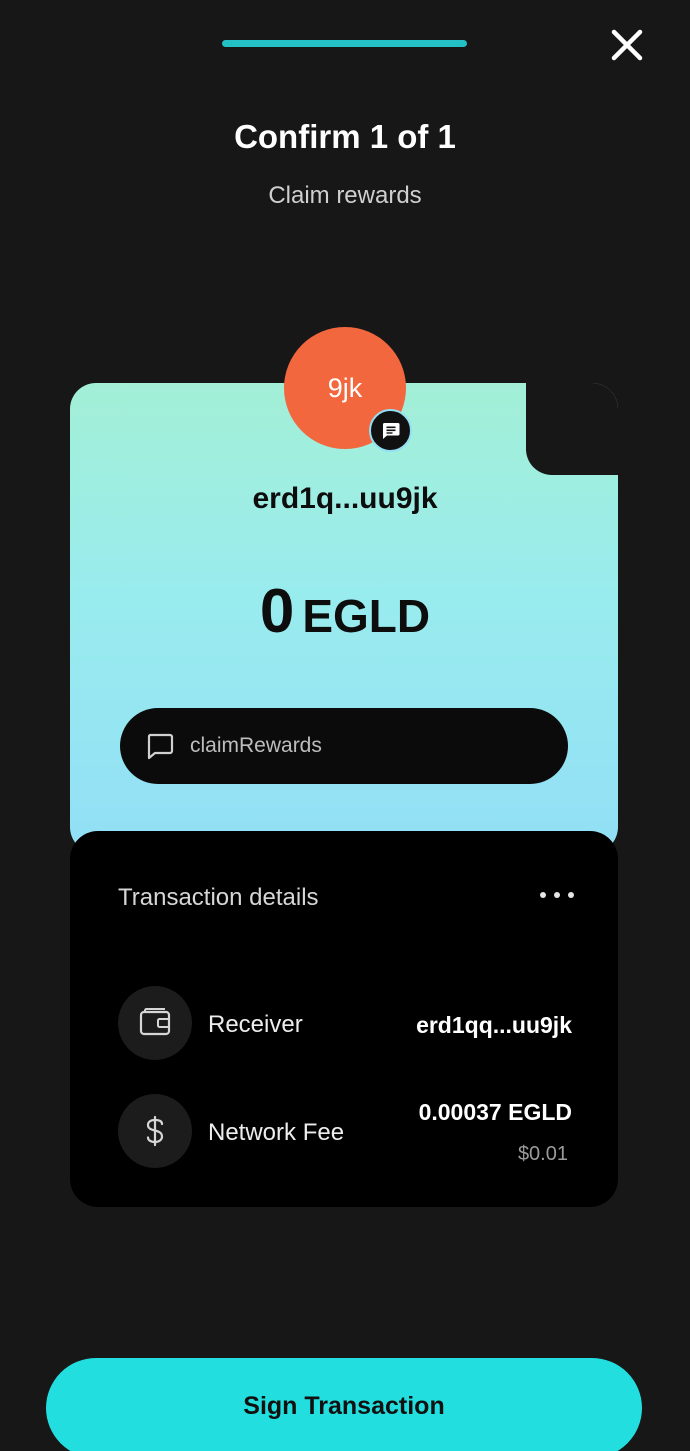 This screenshot has height=1451, width=690. Describe the element at coordinates (345, 498) in the screenshot. I see `receiver-address: erd1q...uu9jk` at that location.